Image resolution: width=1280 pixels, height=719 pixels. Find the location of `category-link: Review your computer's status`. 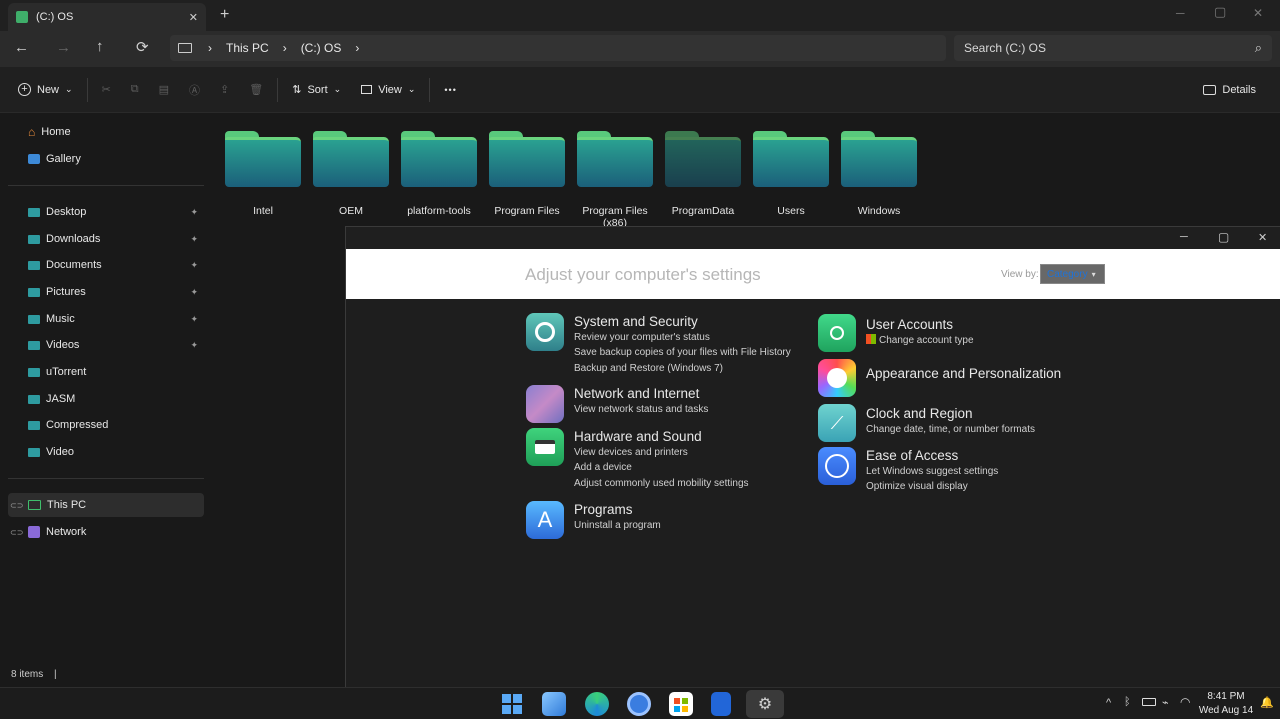

category-link: Review your computer's status is located at coordinates (682, 337).